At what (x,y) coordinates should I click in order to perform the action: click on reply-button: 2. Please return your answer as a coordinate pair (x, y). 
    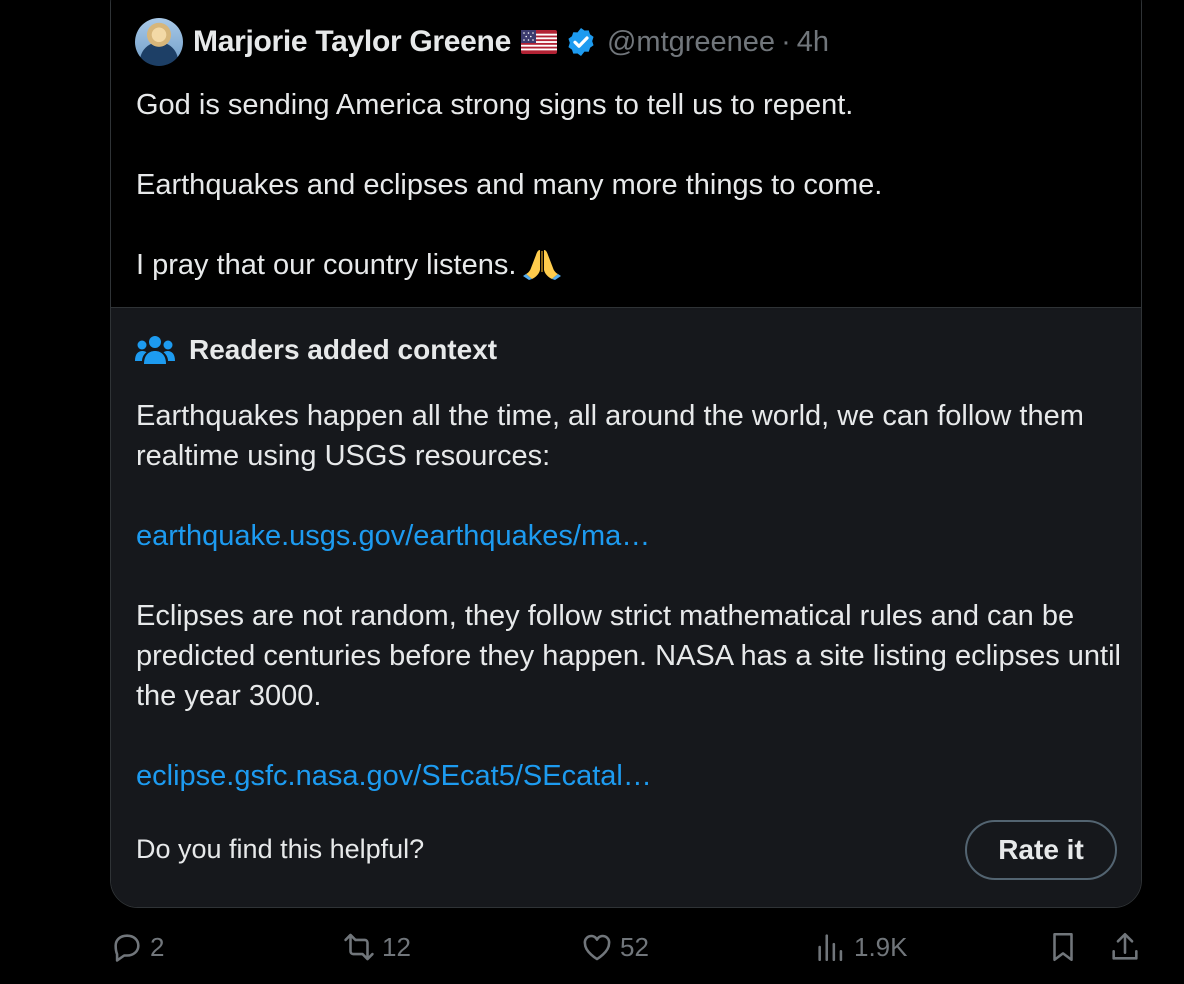
    Looking at the image, I should click on (137, 947).